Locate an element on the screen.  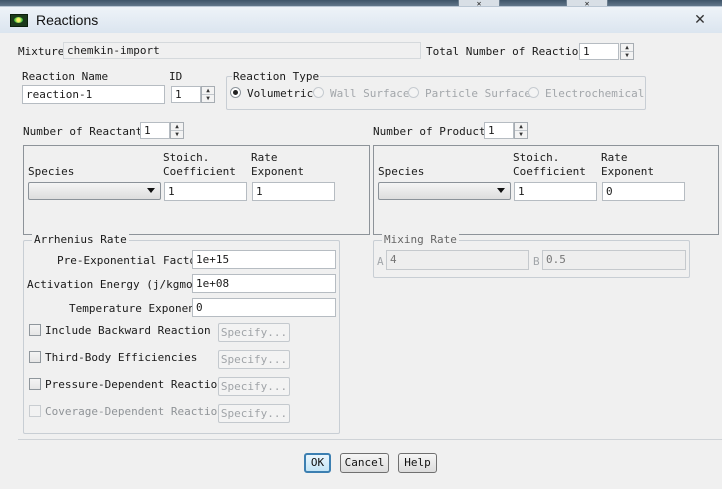
reactant-rate-exponent-input: 1 is located at coordinates (293, 191).